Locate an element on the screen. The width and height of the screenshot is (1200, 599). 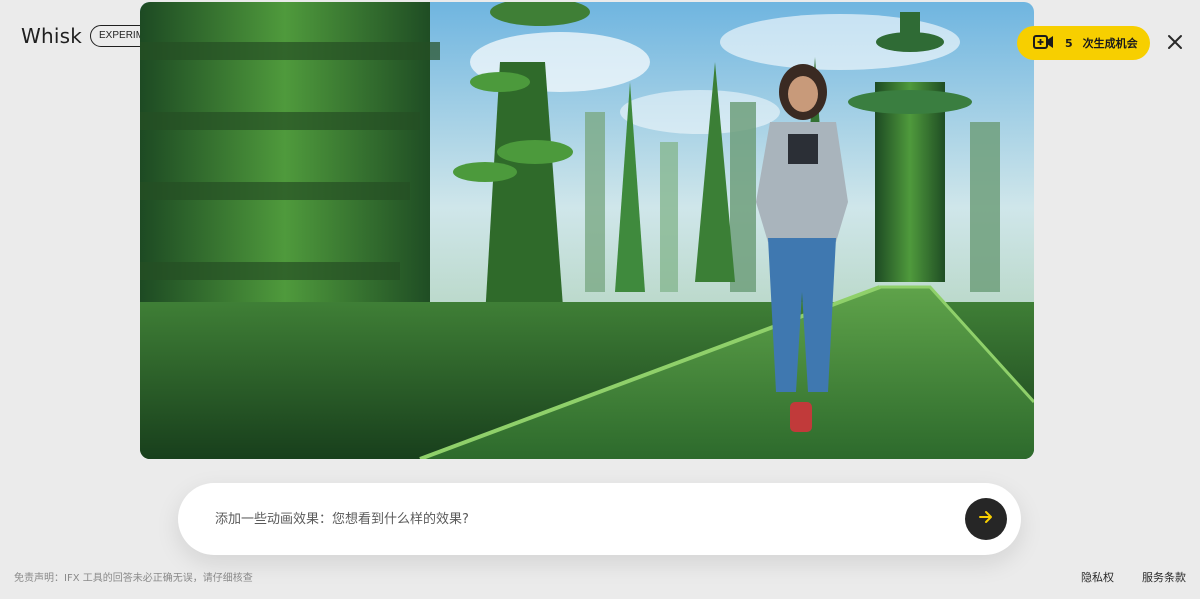
credits-count: 5 is located at coordinates (1069, 43).